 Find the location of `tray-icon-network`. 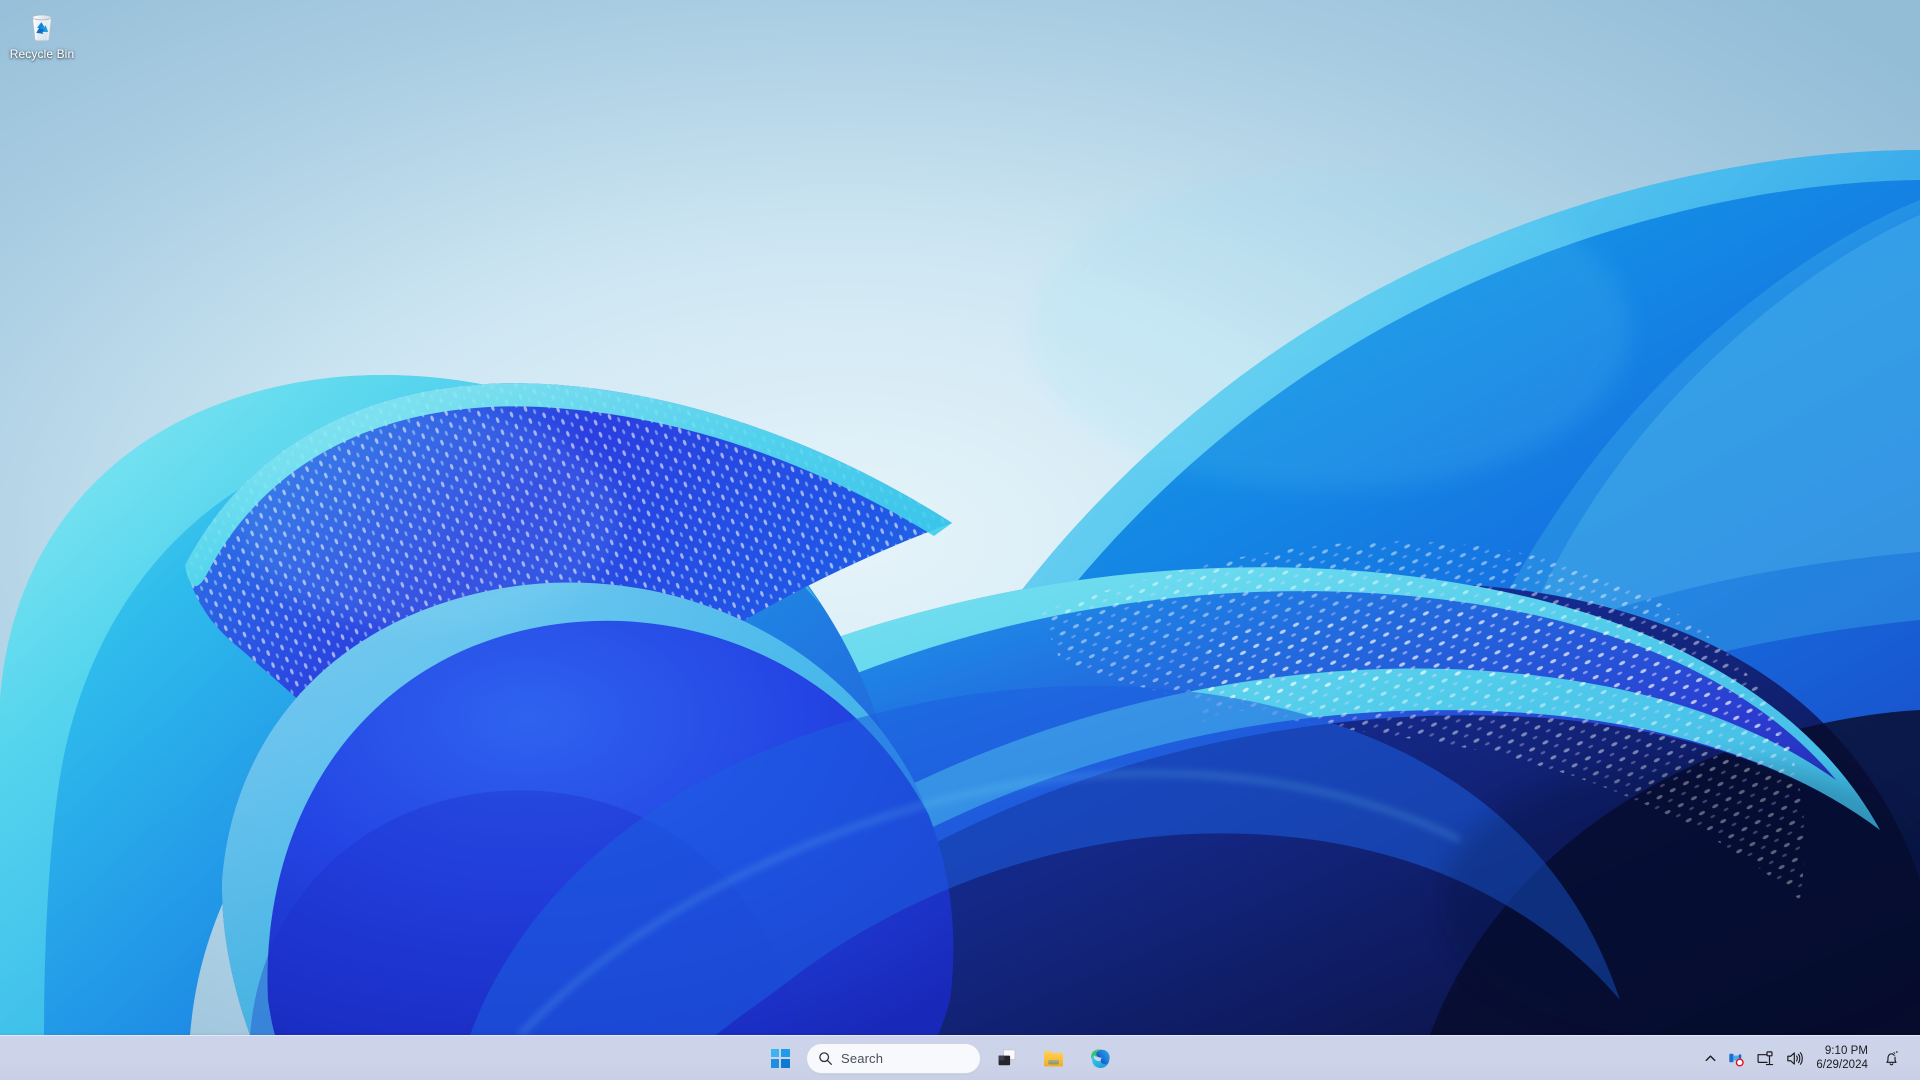

tray-icon-network is located at coordinates (1765, 1058).